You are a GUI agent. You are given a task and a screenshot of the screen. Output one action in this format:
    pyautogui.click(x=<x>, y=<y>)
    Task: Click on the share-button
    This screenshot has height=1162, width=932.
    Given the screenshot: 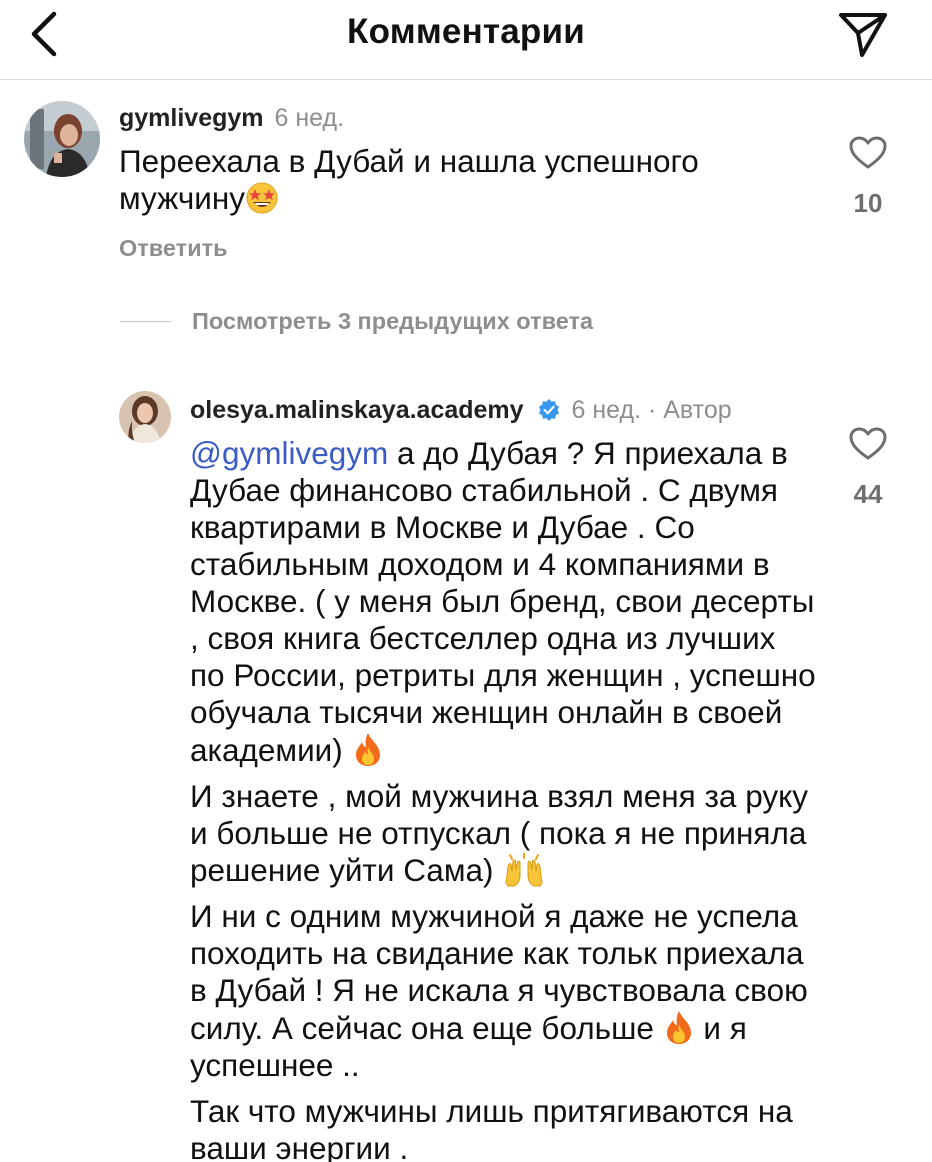 What is the action you would take?
    pyautogui.click(x=863, y=34)
    